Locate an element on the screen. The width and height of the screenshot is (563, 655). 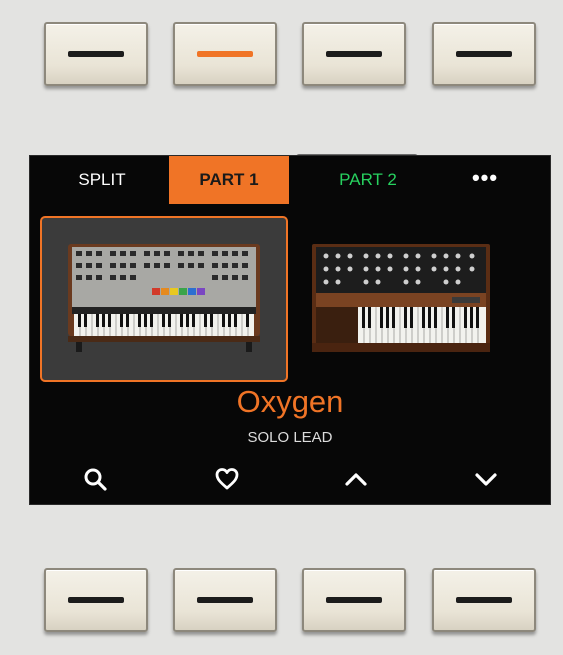
tab-part-1: PART 1 is located at coordinates (229, 180).